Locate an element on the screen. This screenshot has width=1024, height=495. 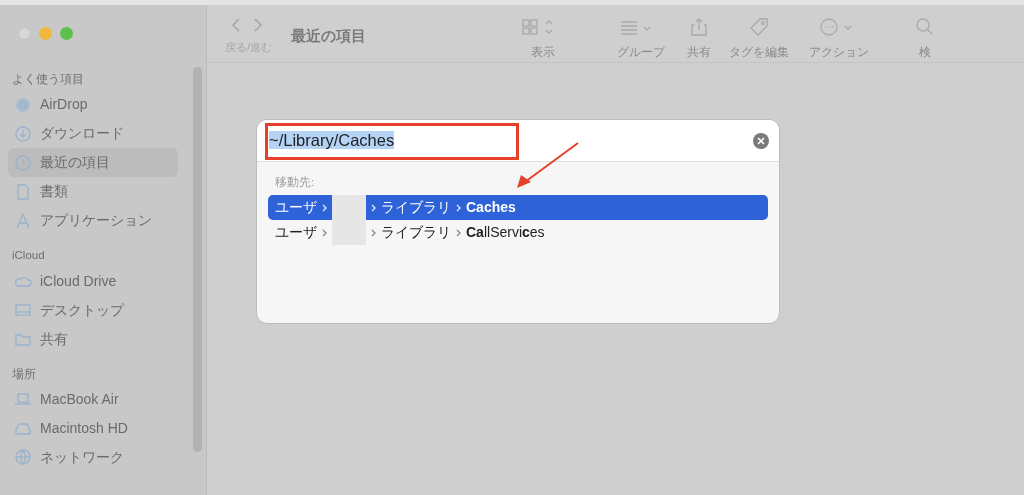
back-chevron-icon is located at coordinates (236, 25).